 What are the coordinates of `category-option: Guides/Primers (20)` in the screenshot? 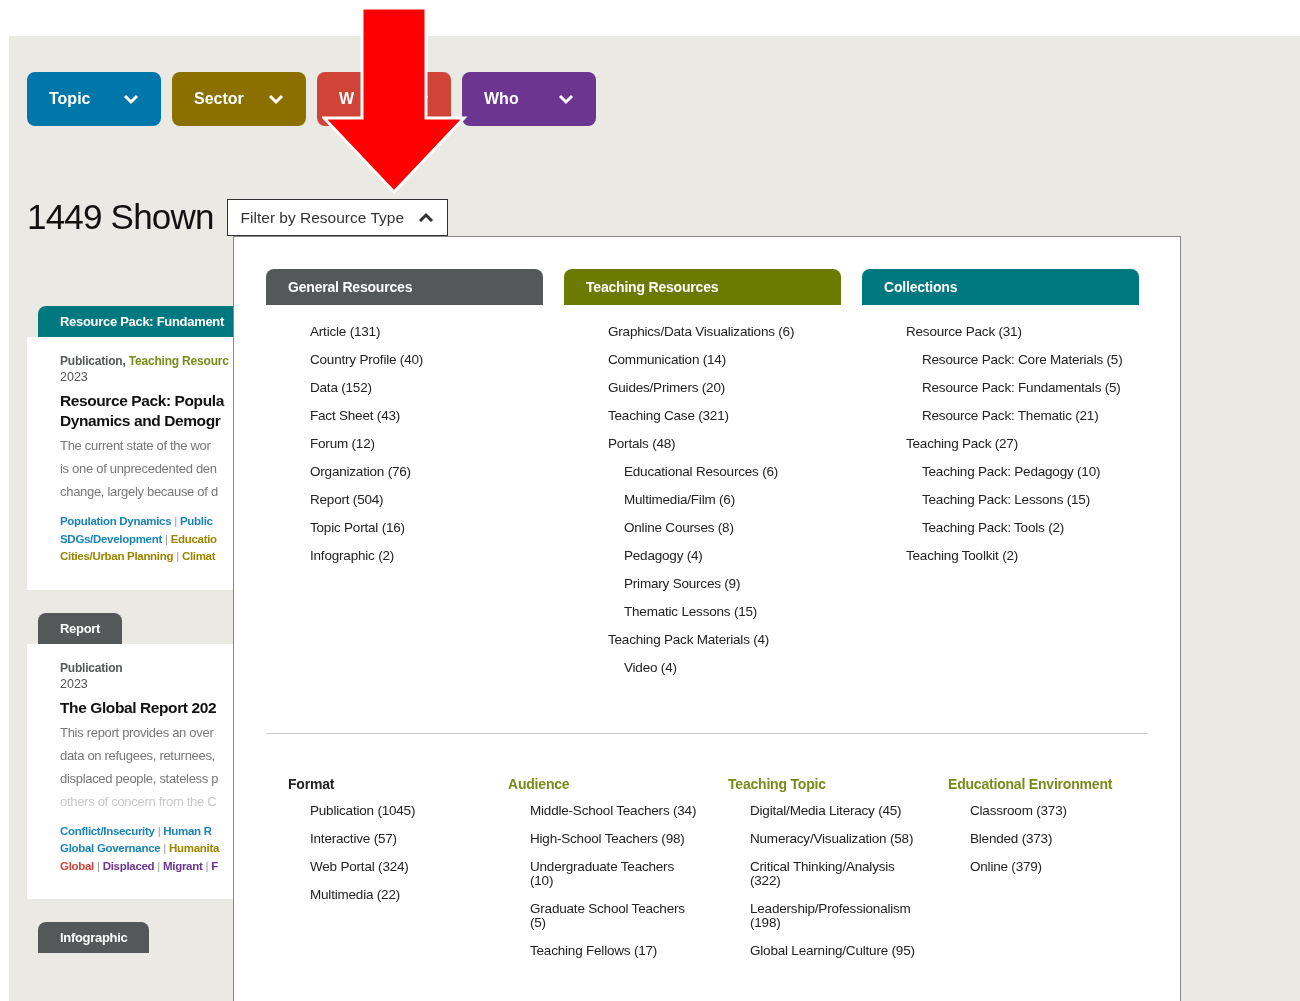 It's located at (666, 387).